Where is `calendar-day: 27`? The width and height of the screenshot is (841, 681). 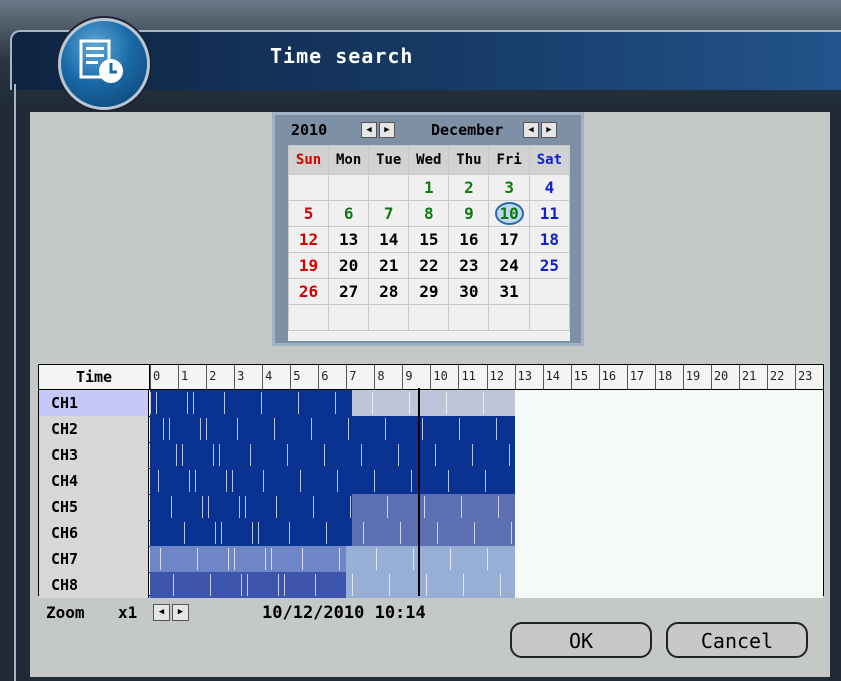
calendar-day: 27 is located at coordinates (349, 291).